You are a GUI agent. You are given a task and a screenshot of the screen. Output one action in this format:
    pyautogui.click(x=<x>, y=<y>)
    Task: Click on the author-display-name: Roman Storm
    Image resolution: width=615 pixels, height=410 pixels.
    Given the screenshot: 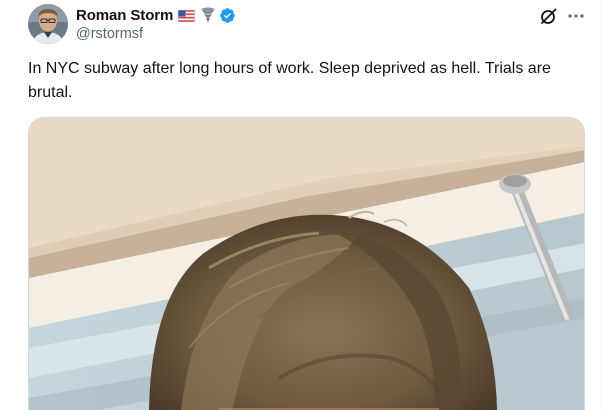 What is the action you would take?
    pyautogui.click(x=124, y=15)
    